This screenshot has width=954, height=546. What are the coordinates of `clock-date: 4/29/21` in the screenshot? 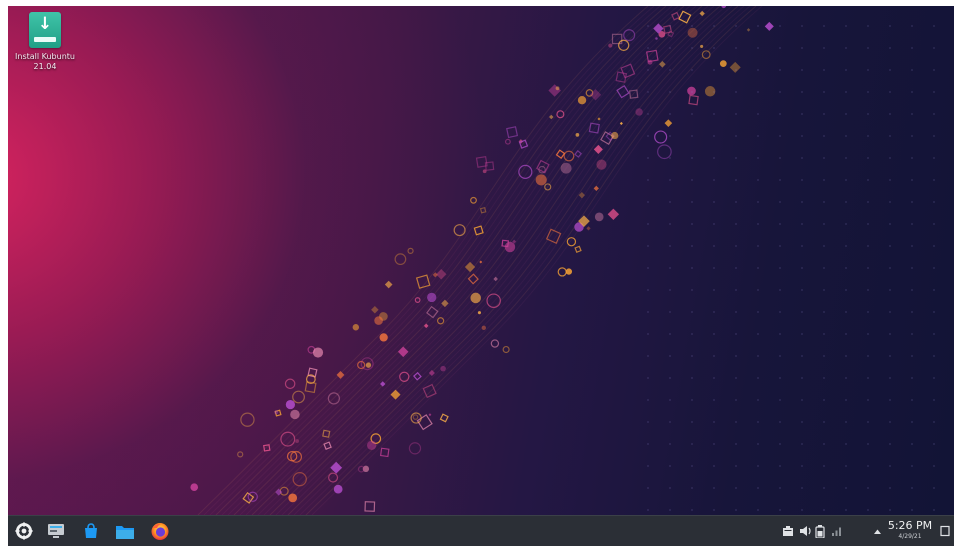 It's located at (910, 536).